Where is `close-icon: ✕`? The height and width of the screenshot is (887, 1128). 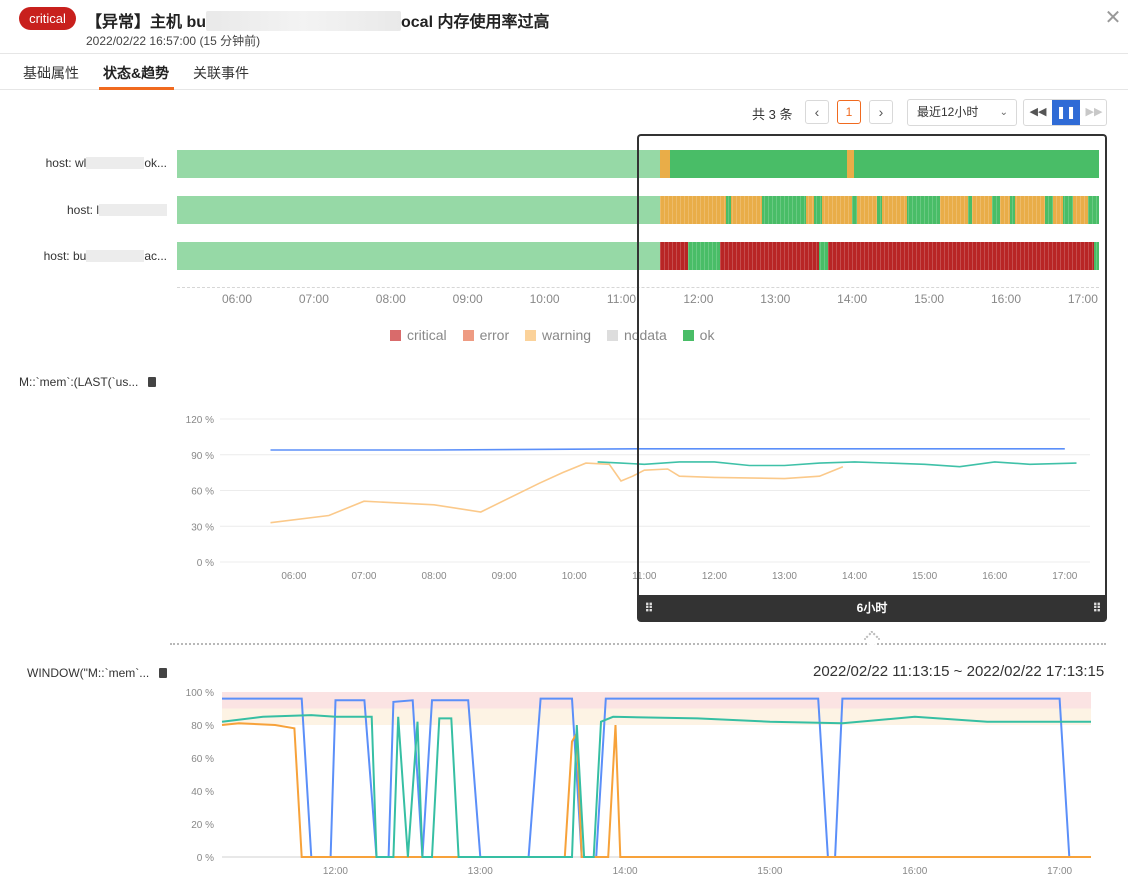 close-icon: ✕ is located at coordinates (1113, 18).